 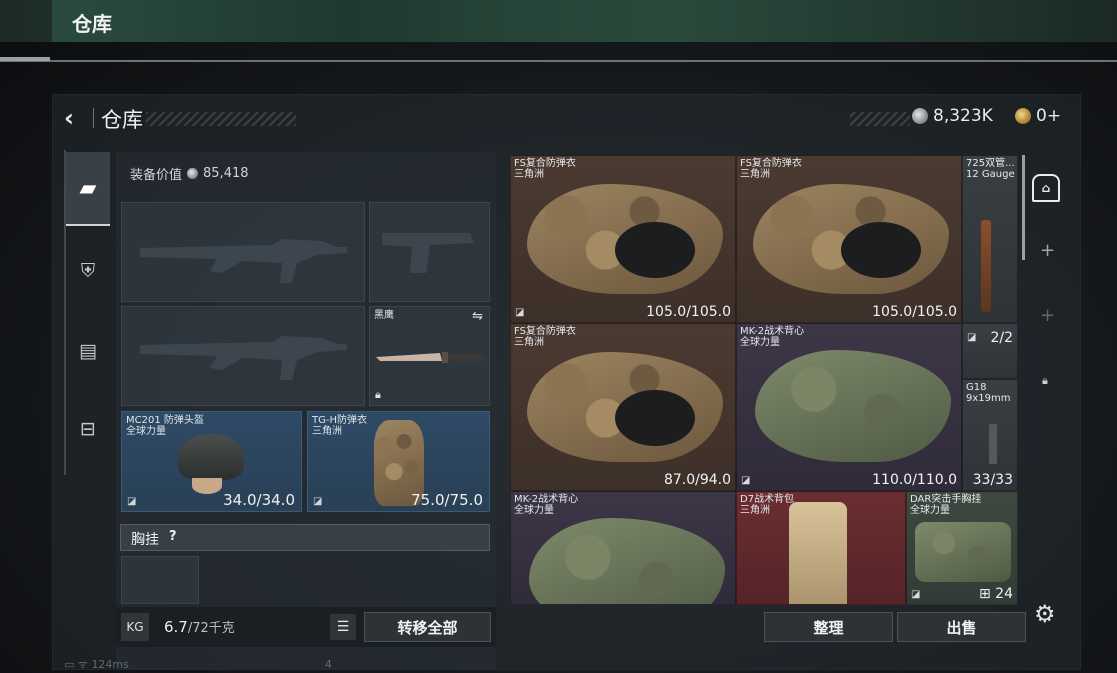 What do you see at coordinates (429, 356) in the screenshot?
I see `melee-slot: 黑鹰 ⇋ 🔒︎` at bounding box center [429, 356].